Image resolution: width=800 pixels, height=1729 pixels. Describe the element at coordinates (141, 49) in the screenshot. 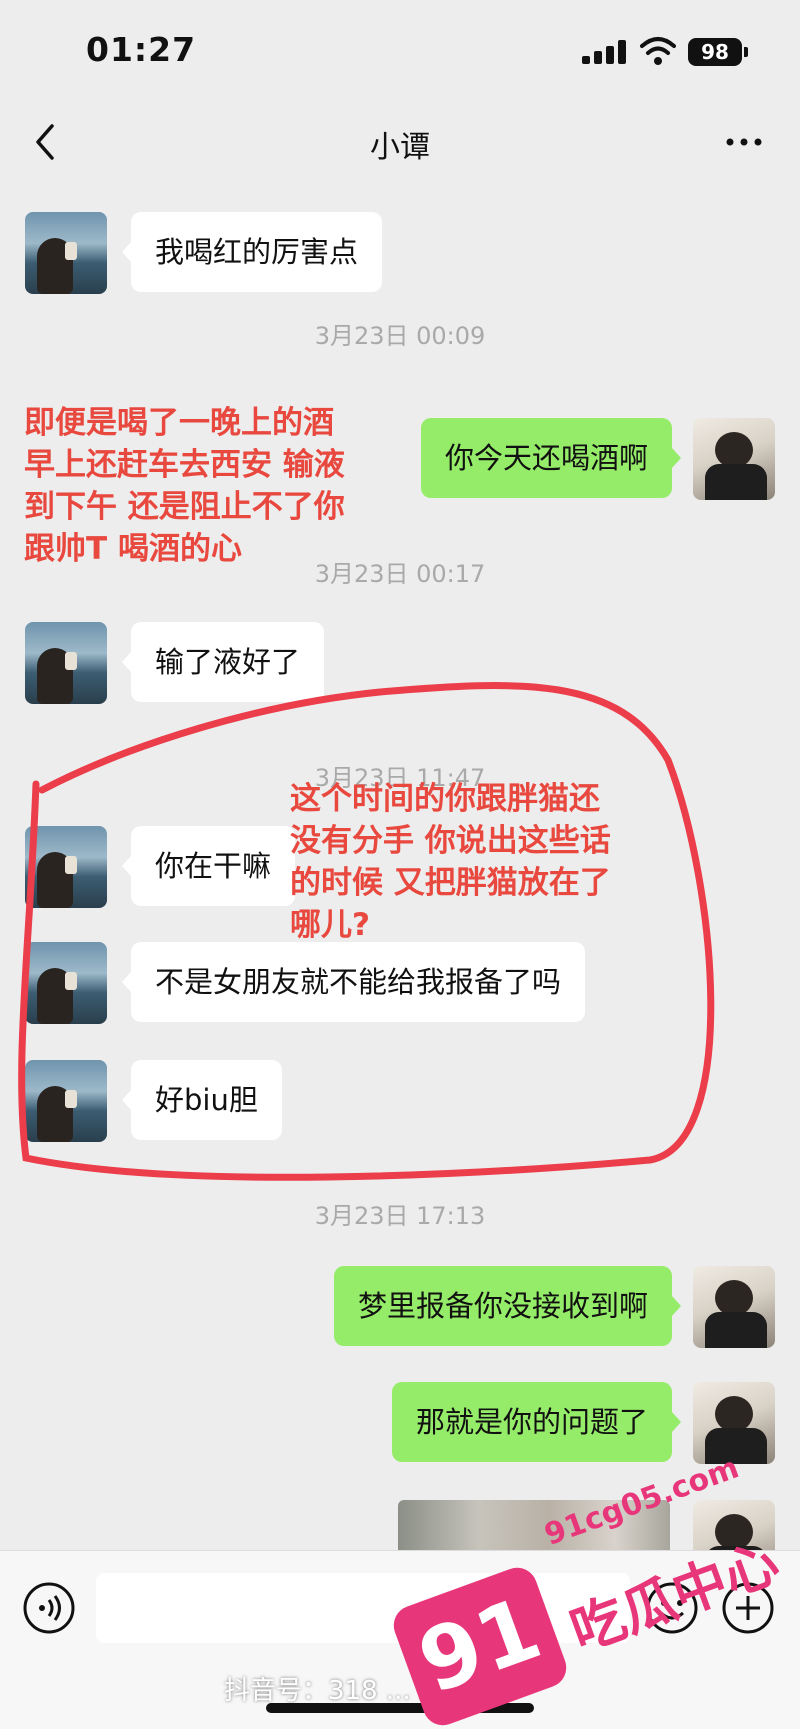

I see `status-time: 01:27` at that location.